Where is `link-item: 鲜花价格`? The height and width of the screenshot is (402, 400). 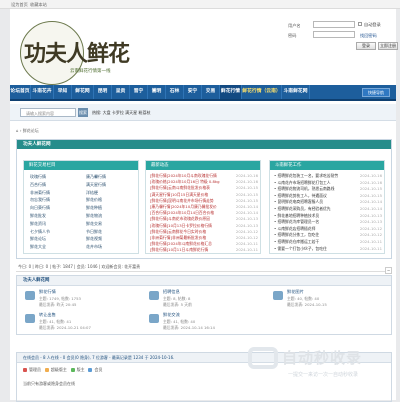
link-item: 鲜花价格 is located at coordinates (94, 200).